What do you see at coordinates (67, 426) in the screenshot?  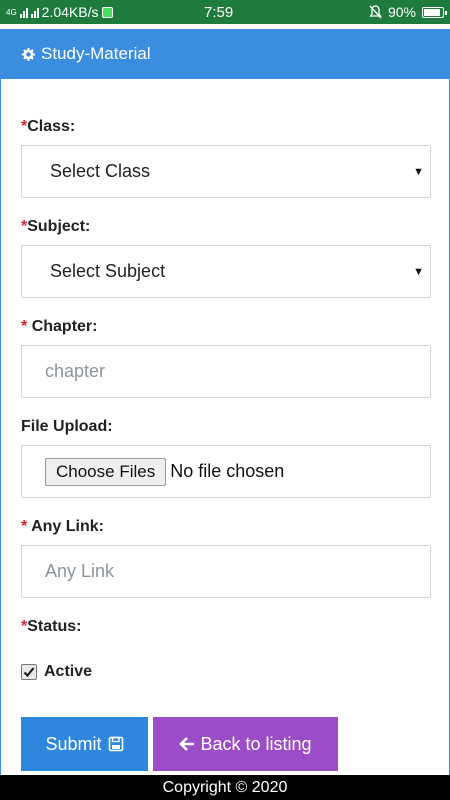 I see `file-upload-label: File Upload:` at bounding box center [67, 426].